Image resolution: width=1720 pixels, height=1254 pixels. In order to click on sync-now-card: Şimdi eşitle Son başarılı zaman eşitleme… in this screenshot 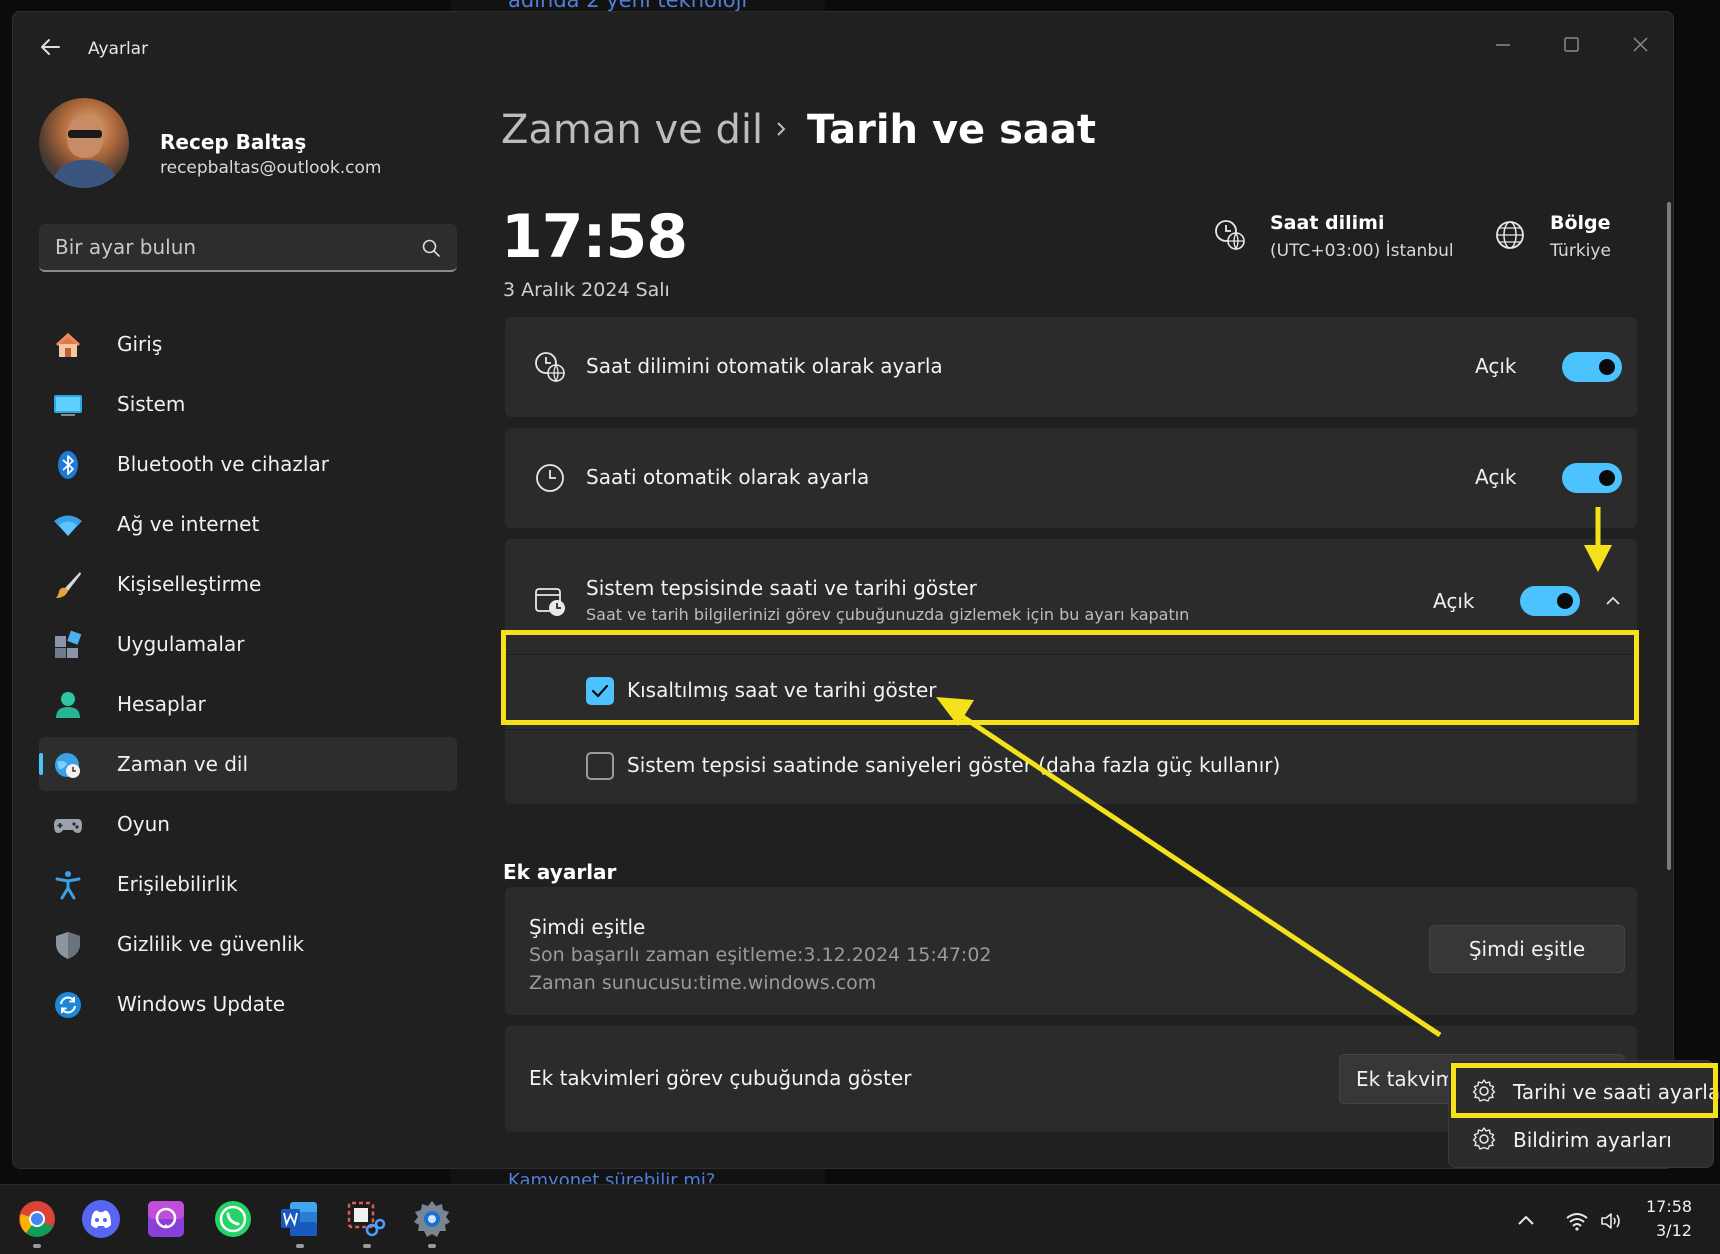, I will do `click(1071, 951)`.